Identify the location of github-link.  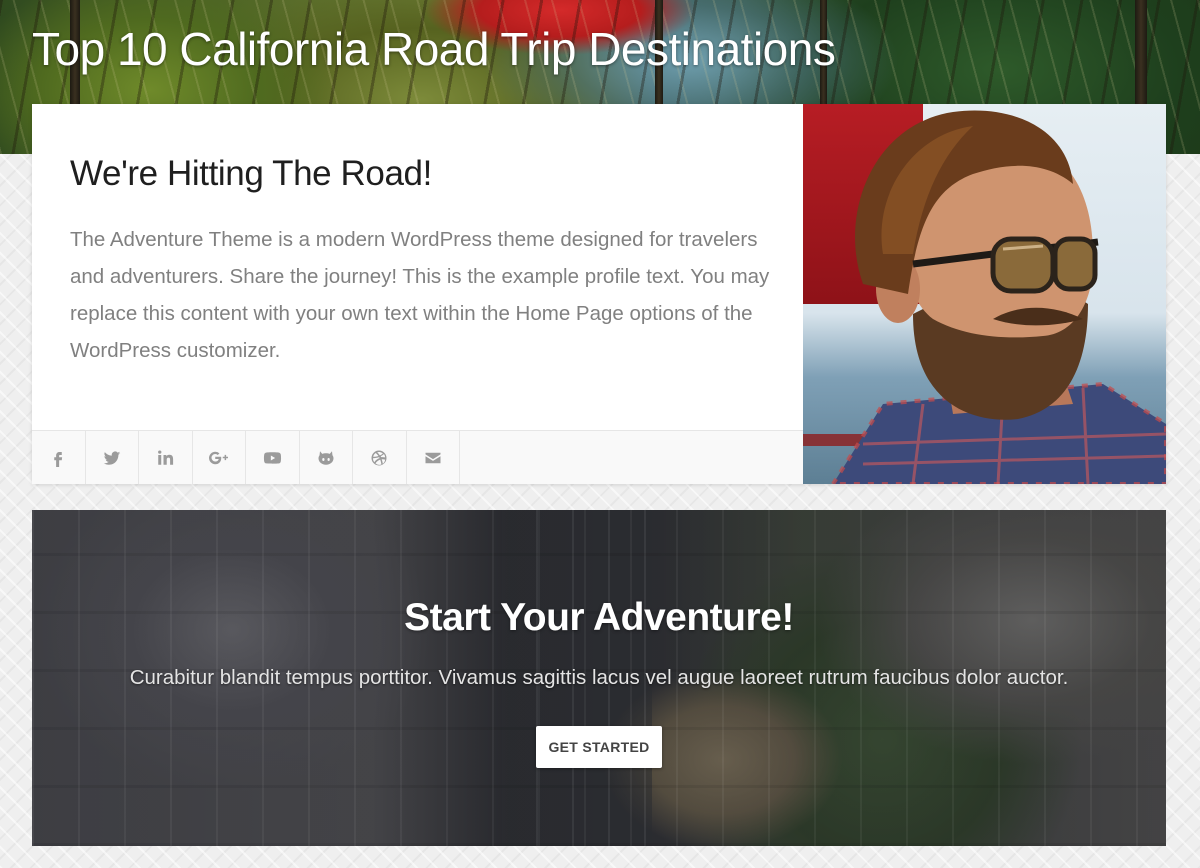
(326, 457).